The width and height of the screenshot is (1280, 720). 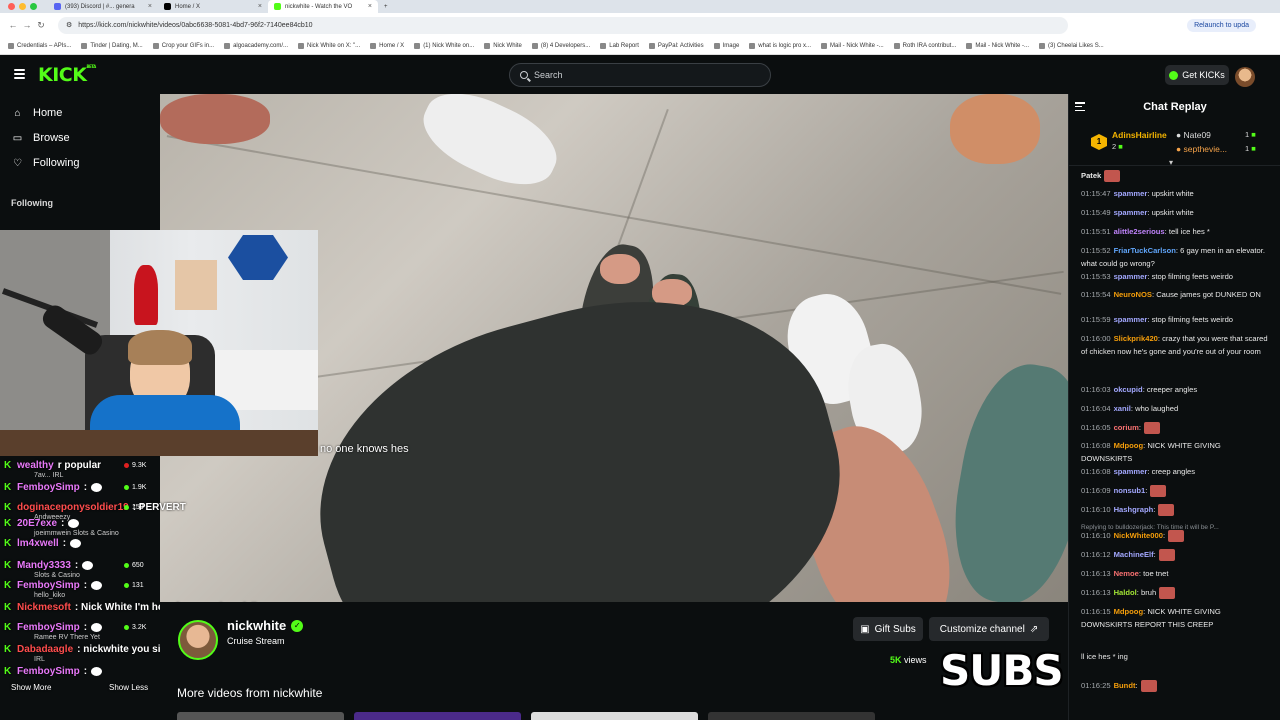 I want to click on chat-username: Bundt, so click(x=1125, y=685).